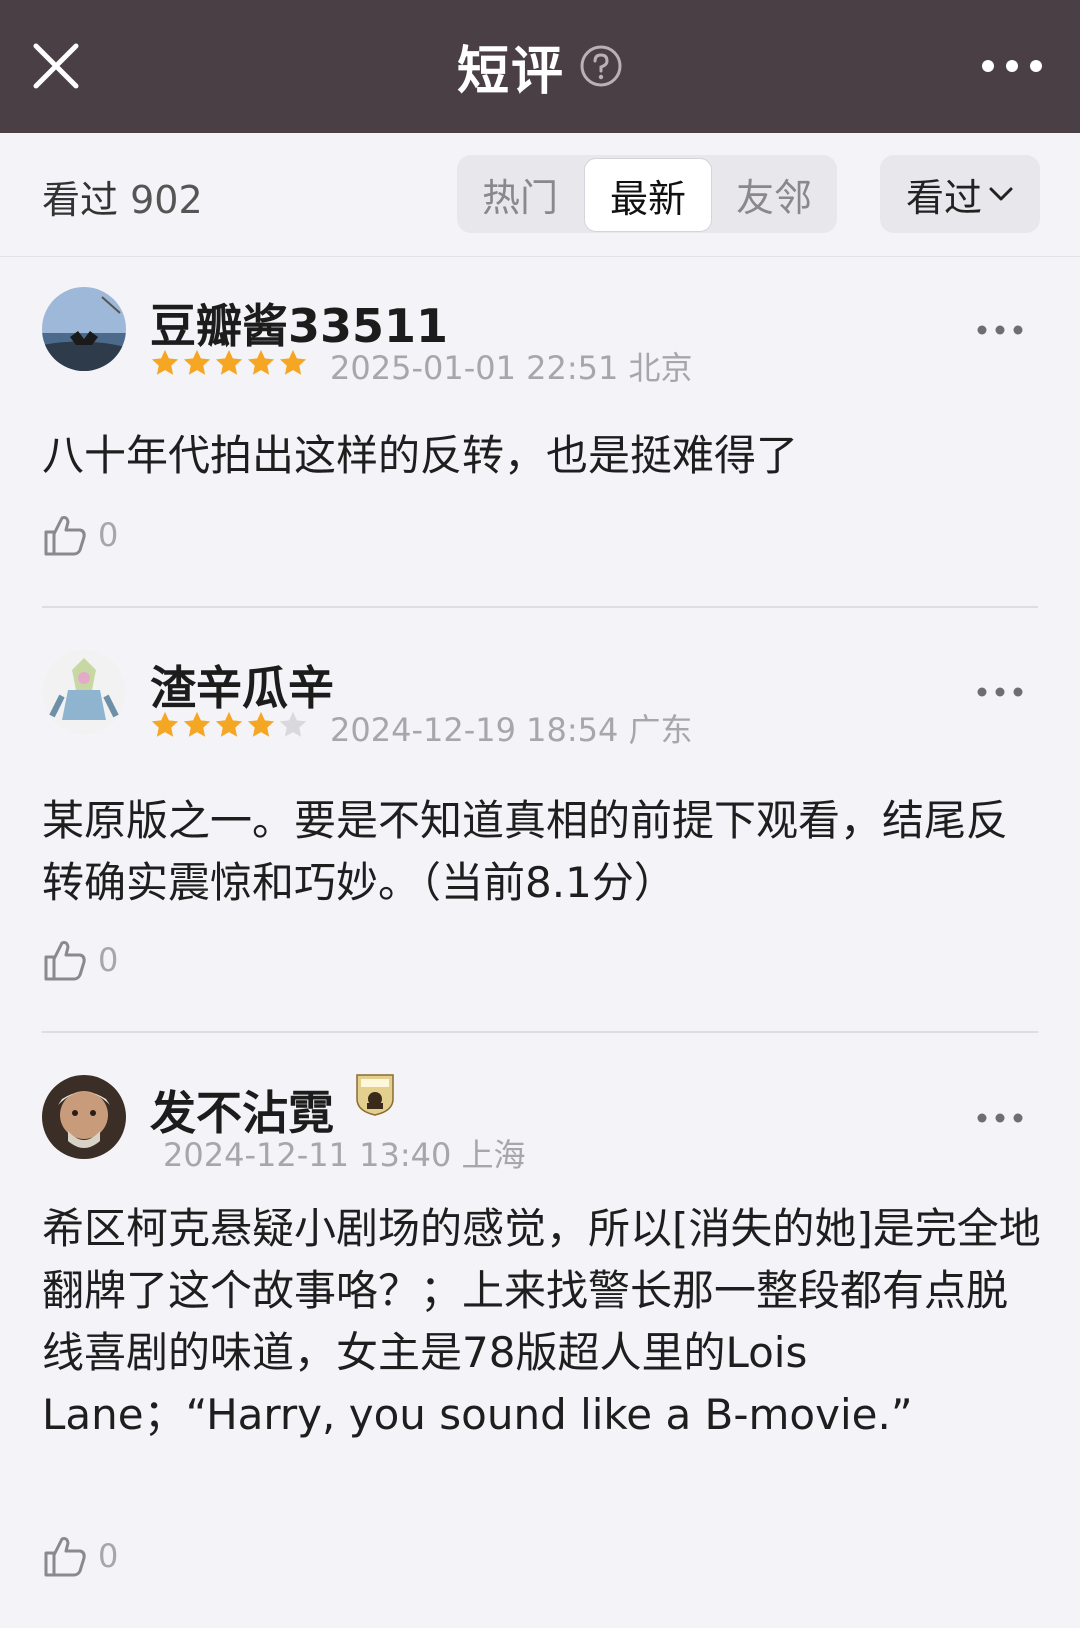  Describe the element at coordinates (166, 200) in the screenshot. I see `seen-number: 902` at that location.